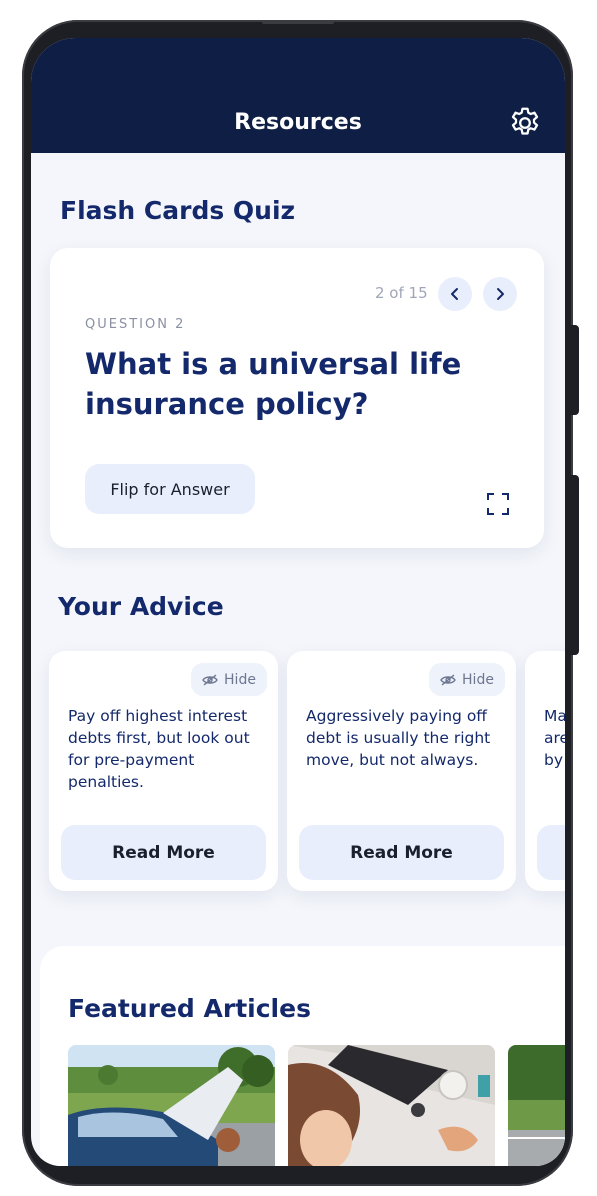 The image size is (597, 1196). I want to click on road-image, so click(536, 1105).